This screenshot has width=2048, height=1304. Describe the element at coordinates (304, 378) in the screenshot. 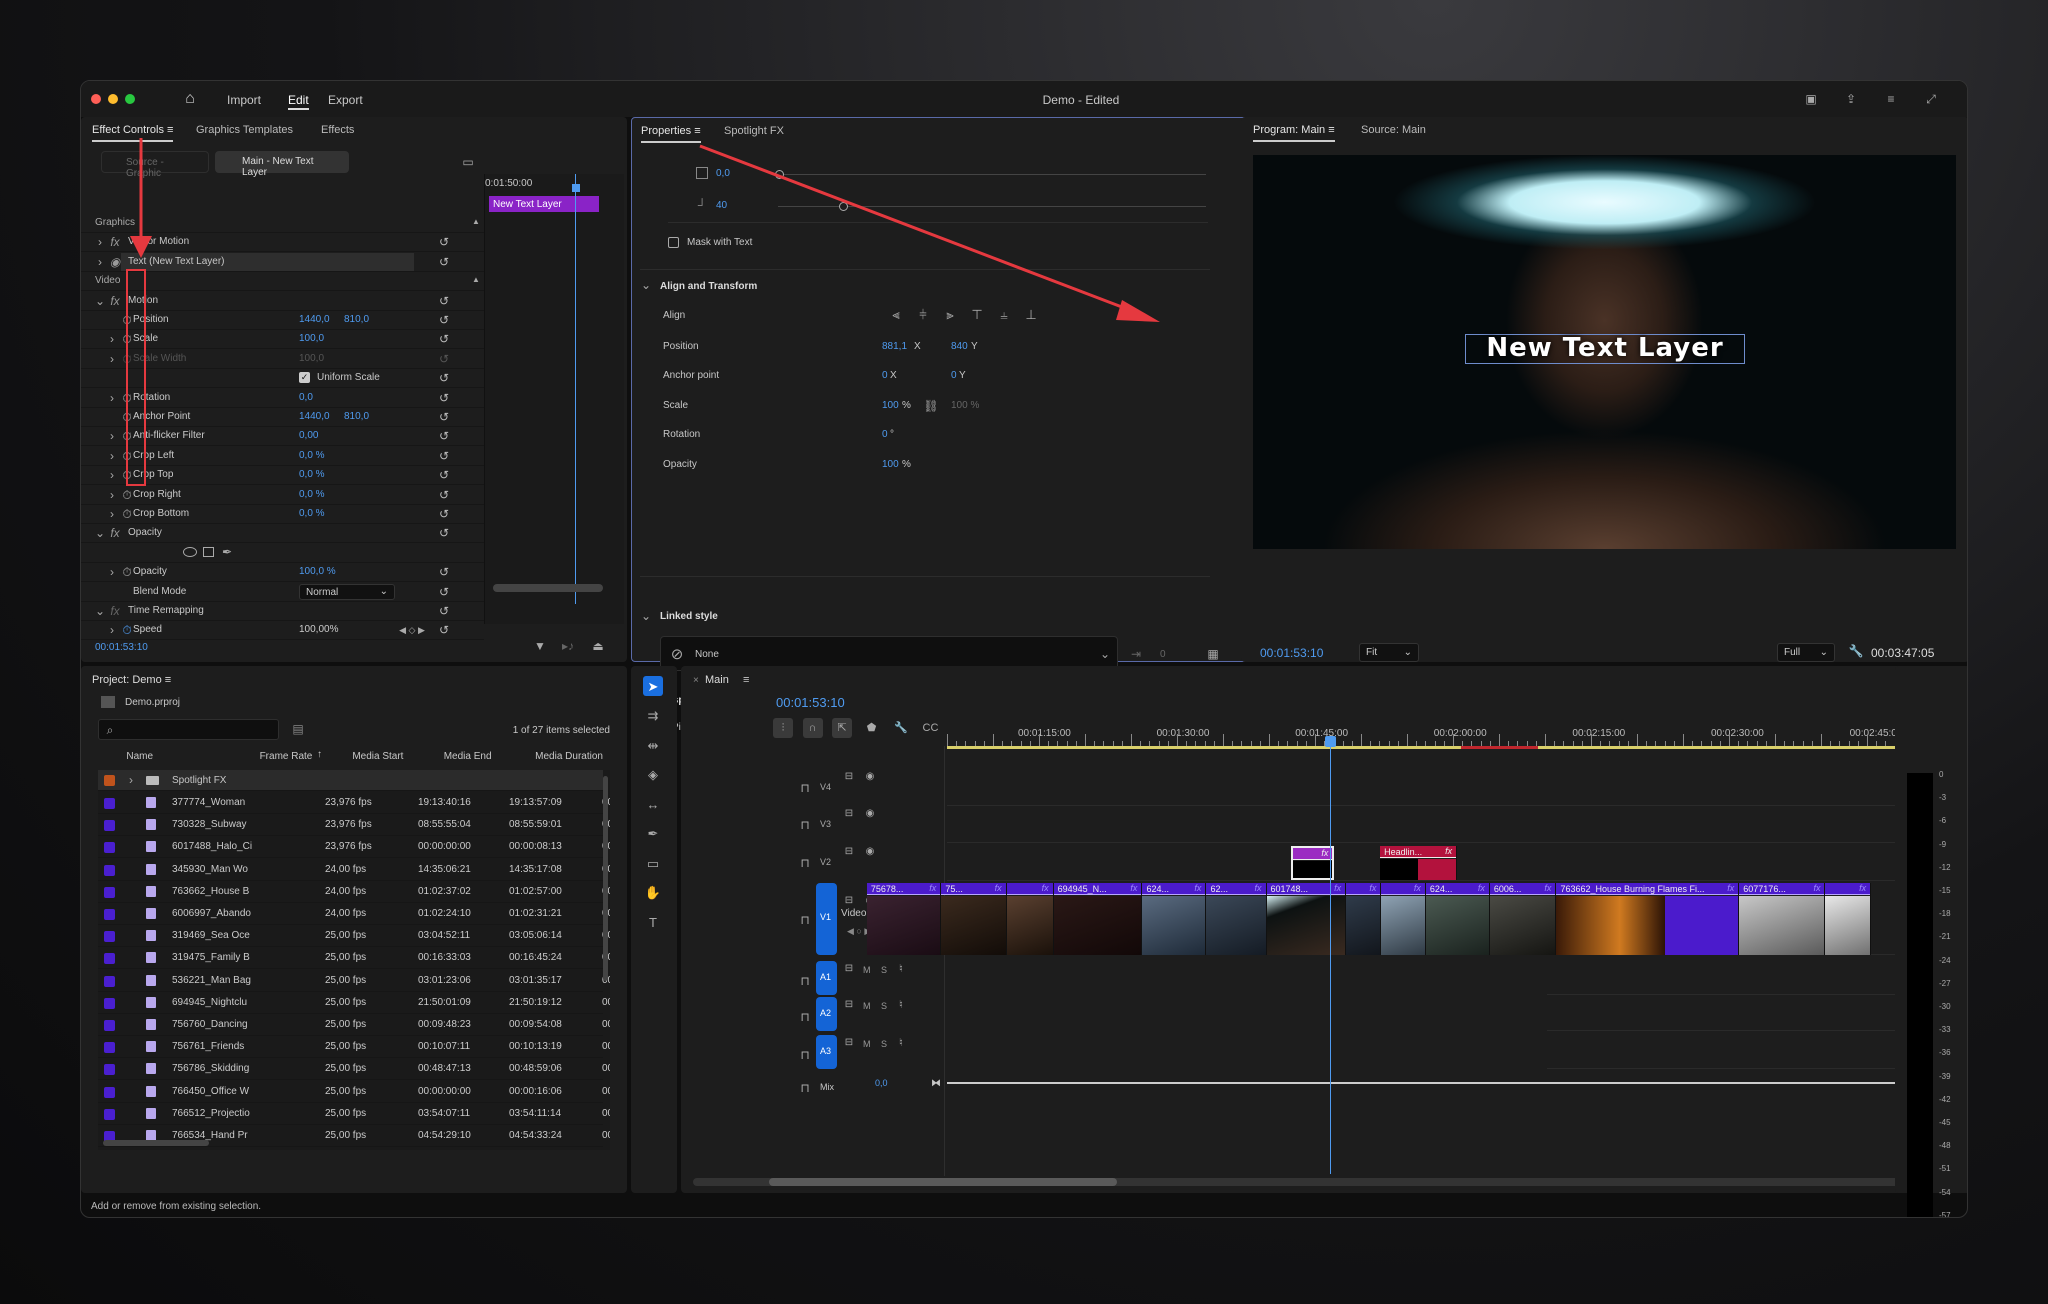

I see `uniform-scale-checkbox: ✓` at that location.